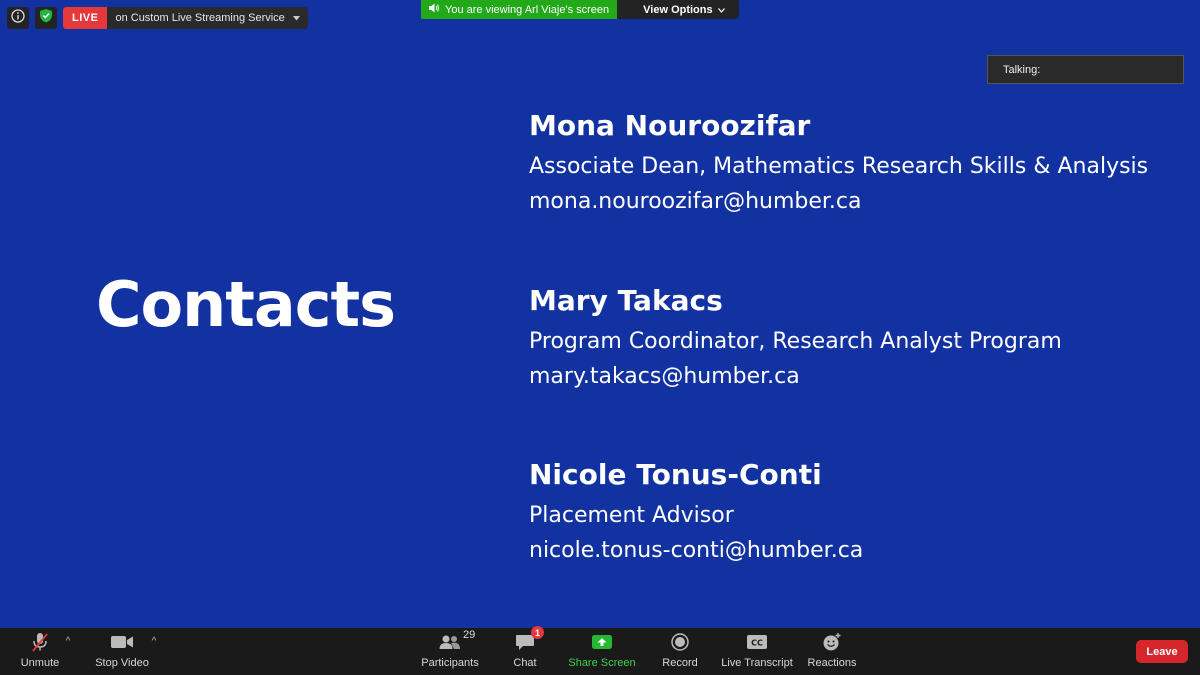 This screenshot has height=675, width=1200. What do you see at coordinates (631, 515) in the screenshot?
I see `contact-role: Placement Advisor` at bounding box center [631, 515].